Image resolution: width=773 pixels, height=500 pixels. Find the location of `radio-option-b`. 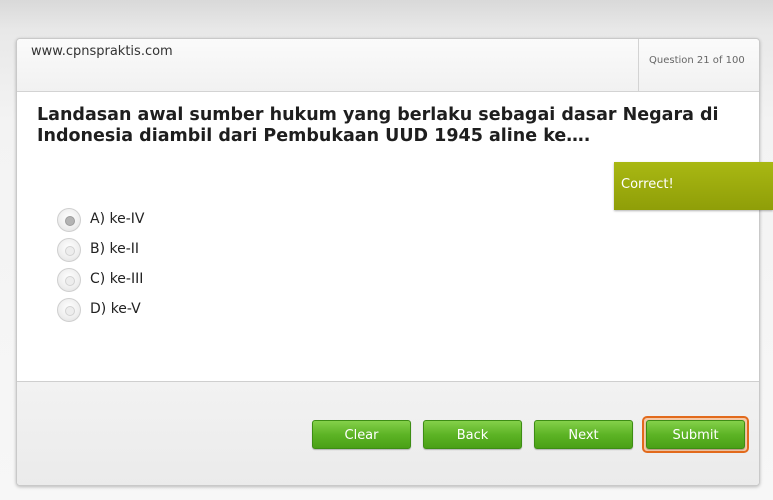

radio-option-b is located at coordinates (69, 250).